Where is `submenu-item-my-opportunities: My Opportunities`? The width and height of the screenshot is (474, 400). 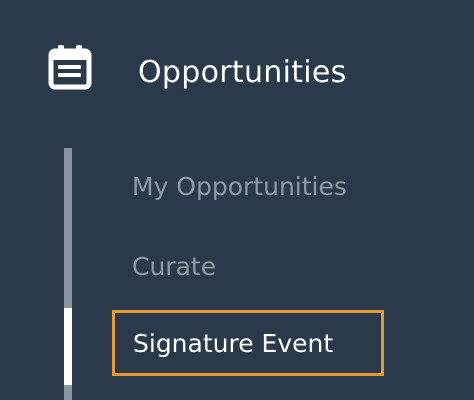 submenu-item-my-opportunities: My Opportunities is located at coordinates (252, 187).